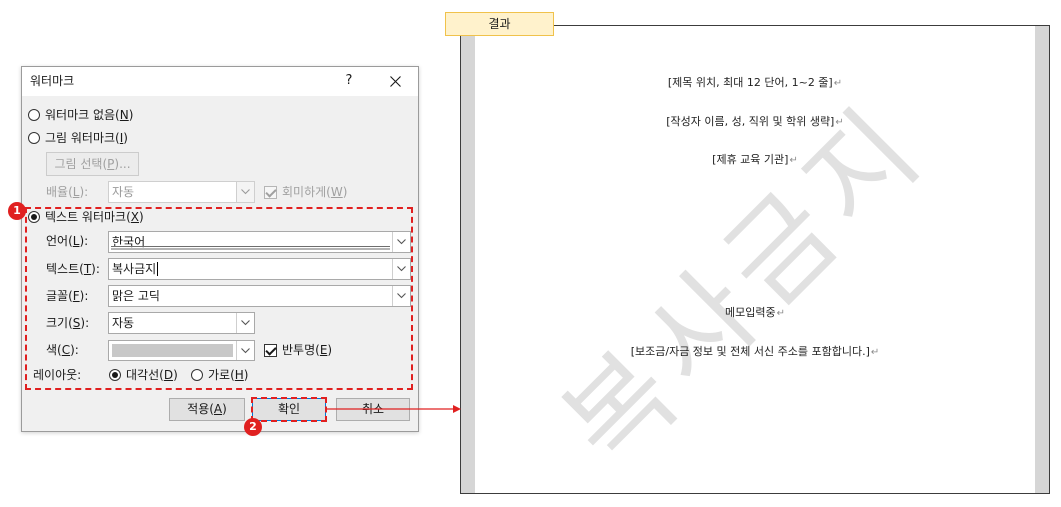  Describe the element at coordinates (394, 409) in the screenshot. I see `arrow-right-icon` at that location.